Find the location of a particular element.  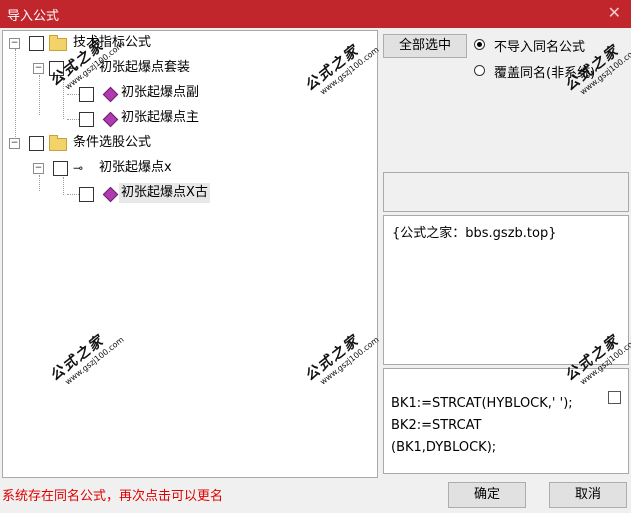

tree-item-label: 初张起爆点主 is located at coordinates (160, 117).